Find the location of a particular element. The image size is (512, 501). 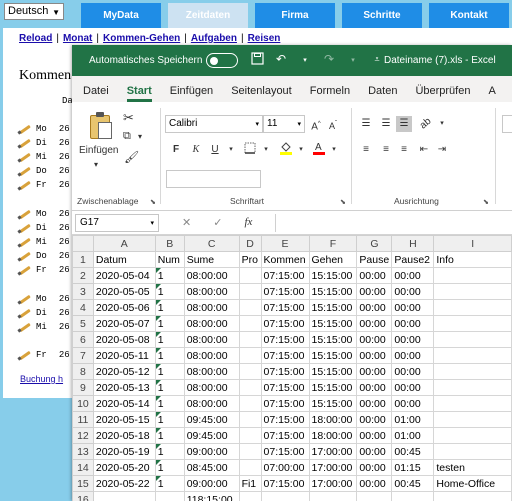

cell-c12: 09:45:00 is located at coordinates (211, 435).